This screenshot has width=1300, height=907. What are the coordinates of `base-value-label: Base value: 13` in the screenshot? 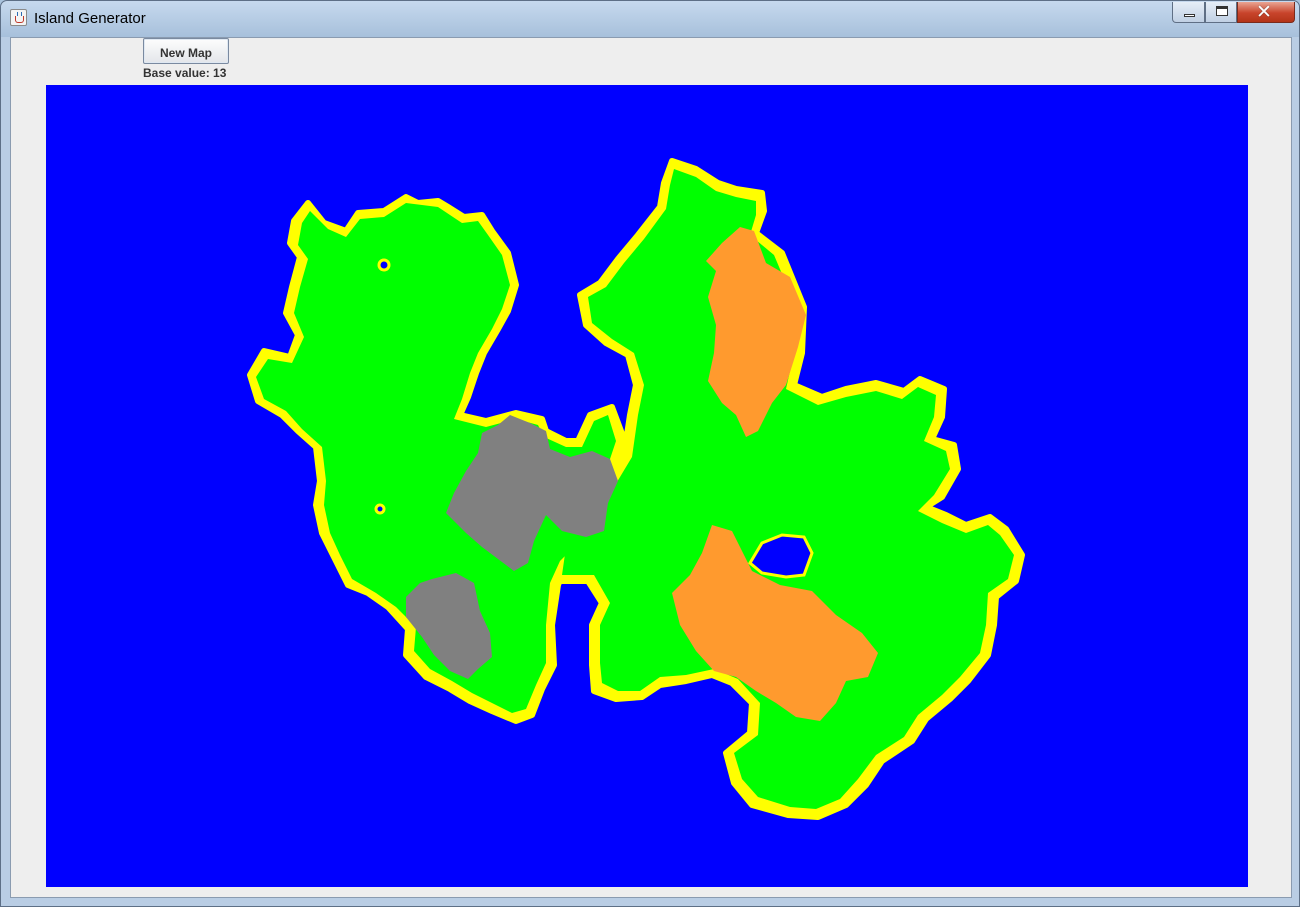 It's located at (185, 73).